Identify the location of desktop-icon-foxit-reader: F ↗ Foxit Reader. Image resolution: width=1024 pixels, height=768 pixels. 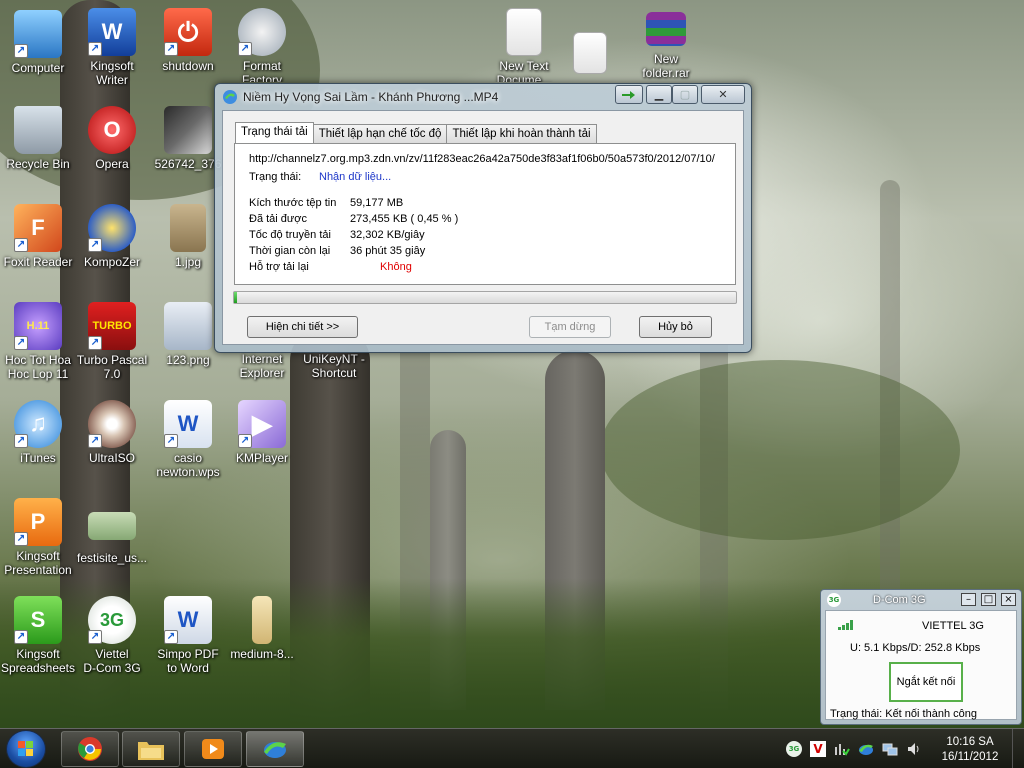
(38, 236).